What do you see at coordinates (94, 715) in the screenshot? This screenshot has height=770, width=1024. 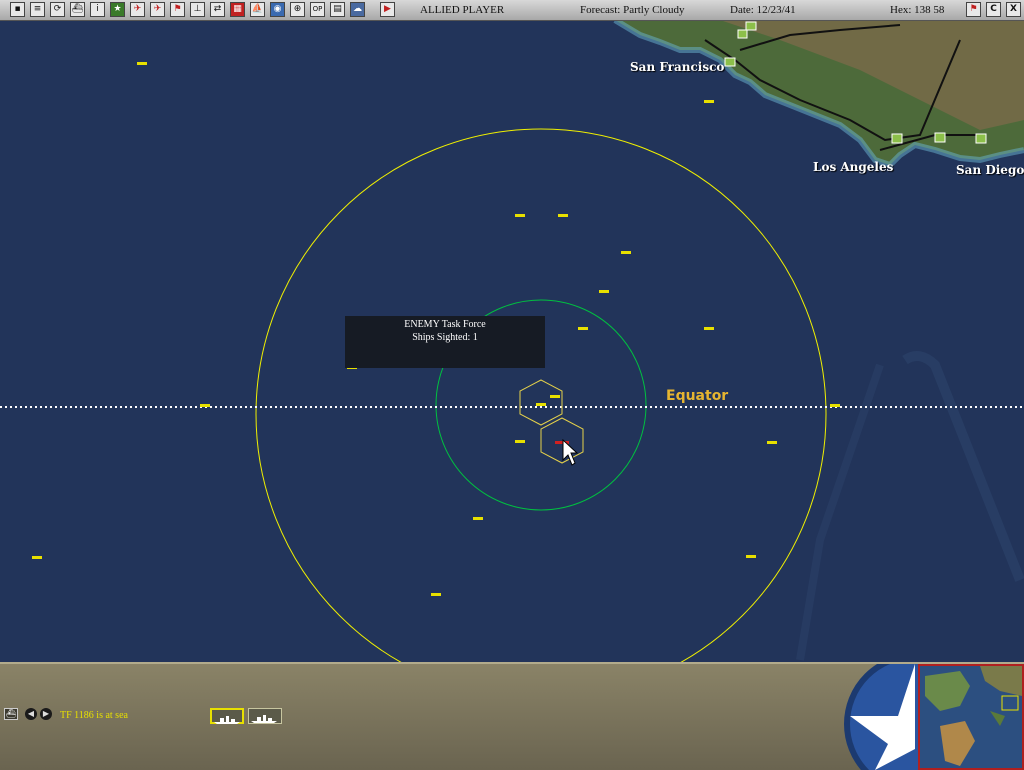 I see `status-message: TF 1186 is at sea` at bounding box center [94, 715].